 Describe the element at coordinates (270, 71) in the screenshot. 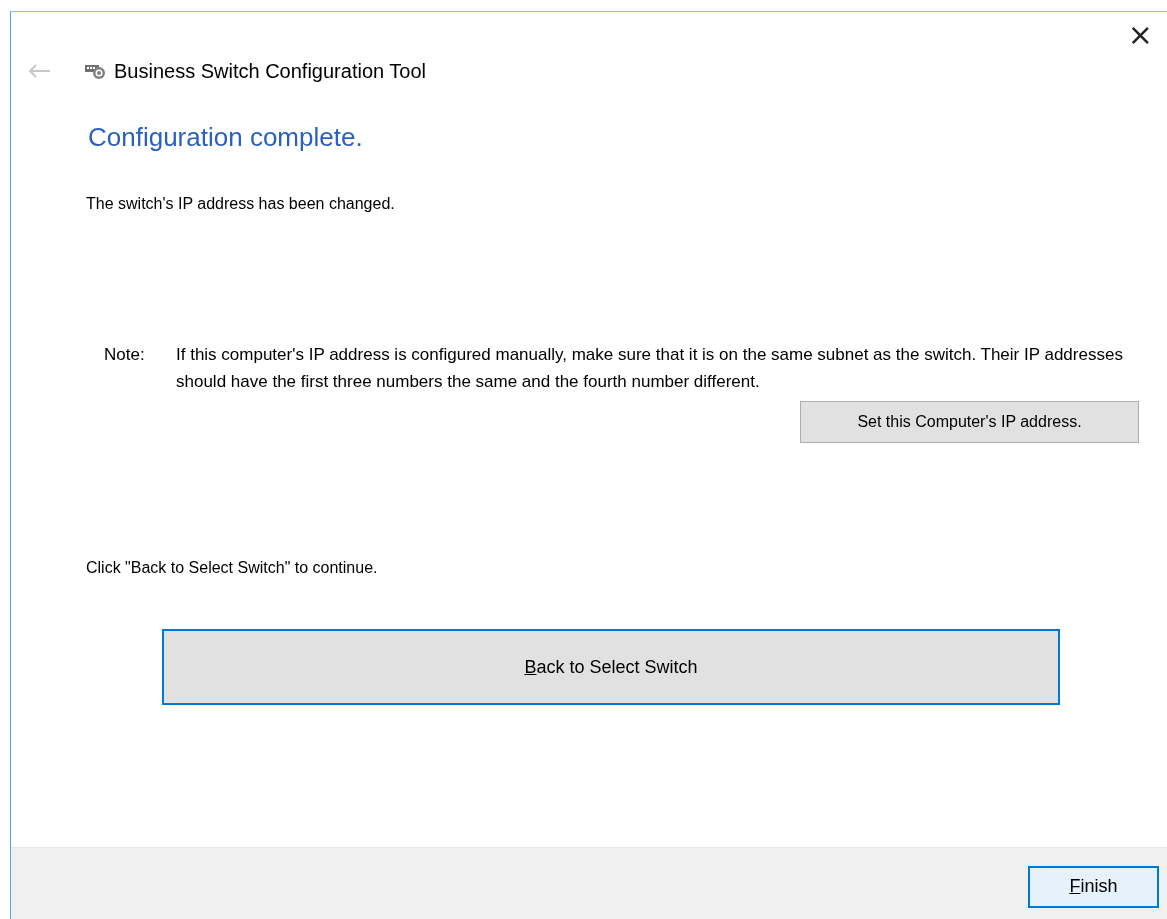

I see `window-title: Business Switch Configuration Tool` at that location.